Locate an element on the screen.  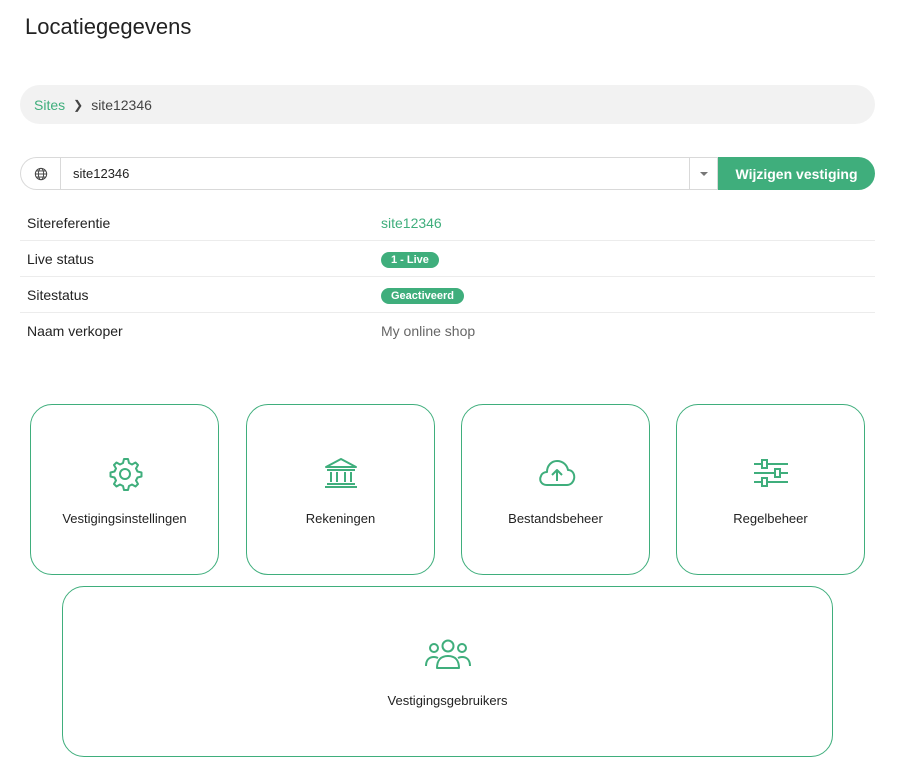
tile-site-settings: Vestigingsinstellingen is located at coordinates (124, 489).